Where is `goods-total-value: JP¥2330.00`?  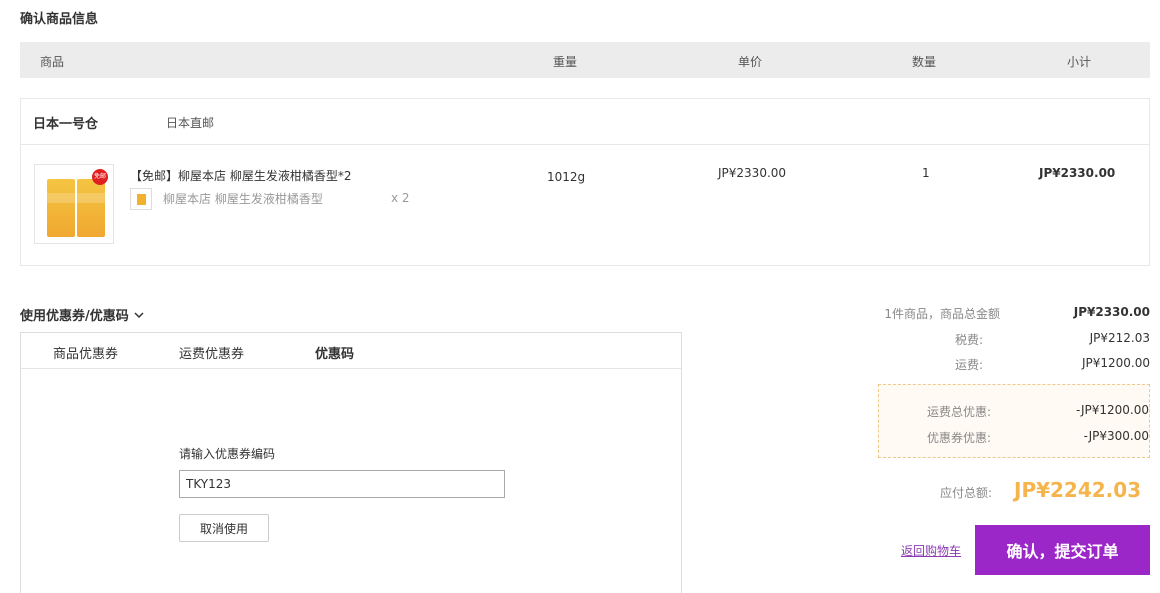
goods-total-value: JP¥2330.00 is located at coordinates (1111, 312).